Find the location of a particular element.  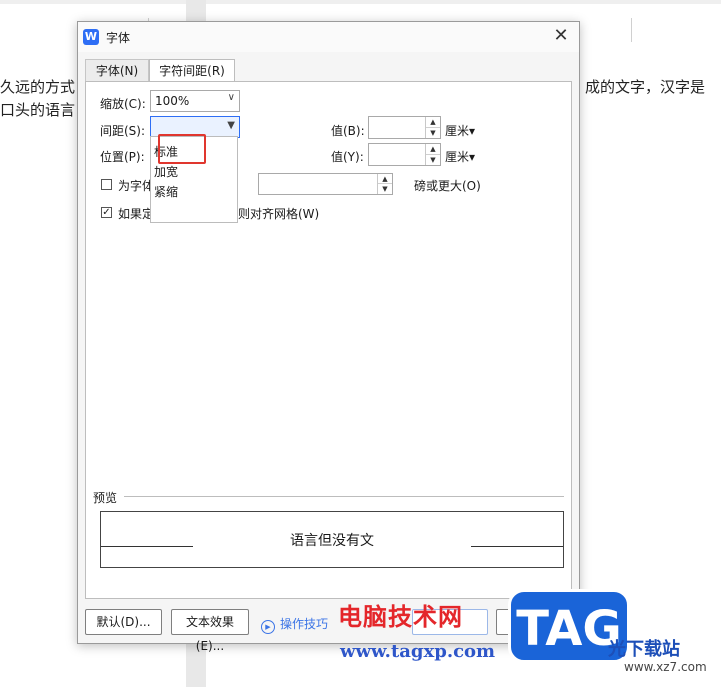

spacing-option-condensed: 紧缩 is located at coordinates (166, 191).